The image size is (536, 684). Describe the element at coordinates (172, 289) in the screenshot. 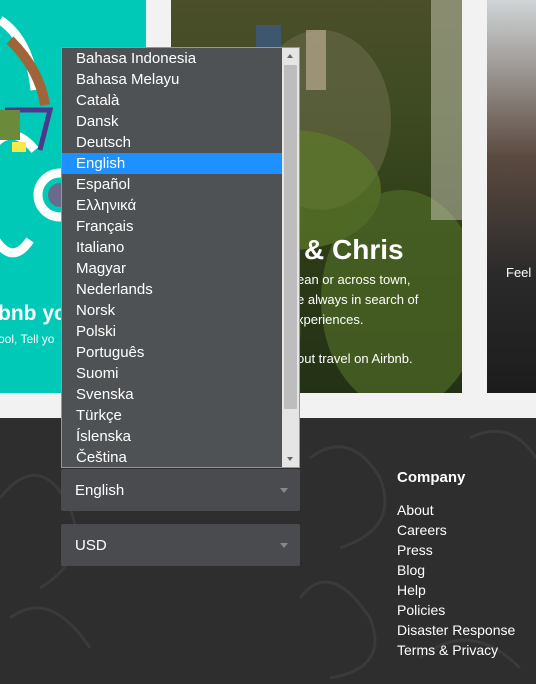

I see `language-option: Nederlands` at that location.